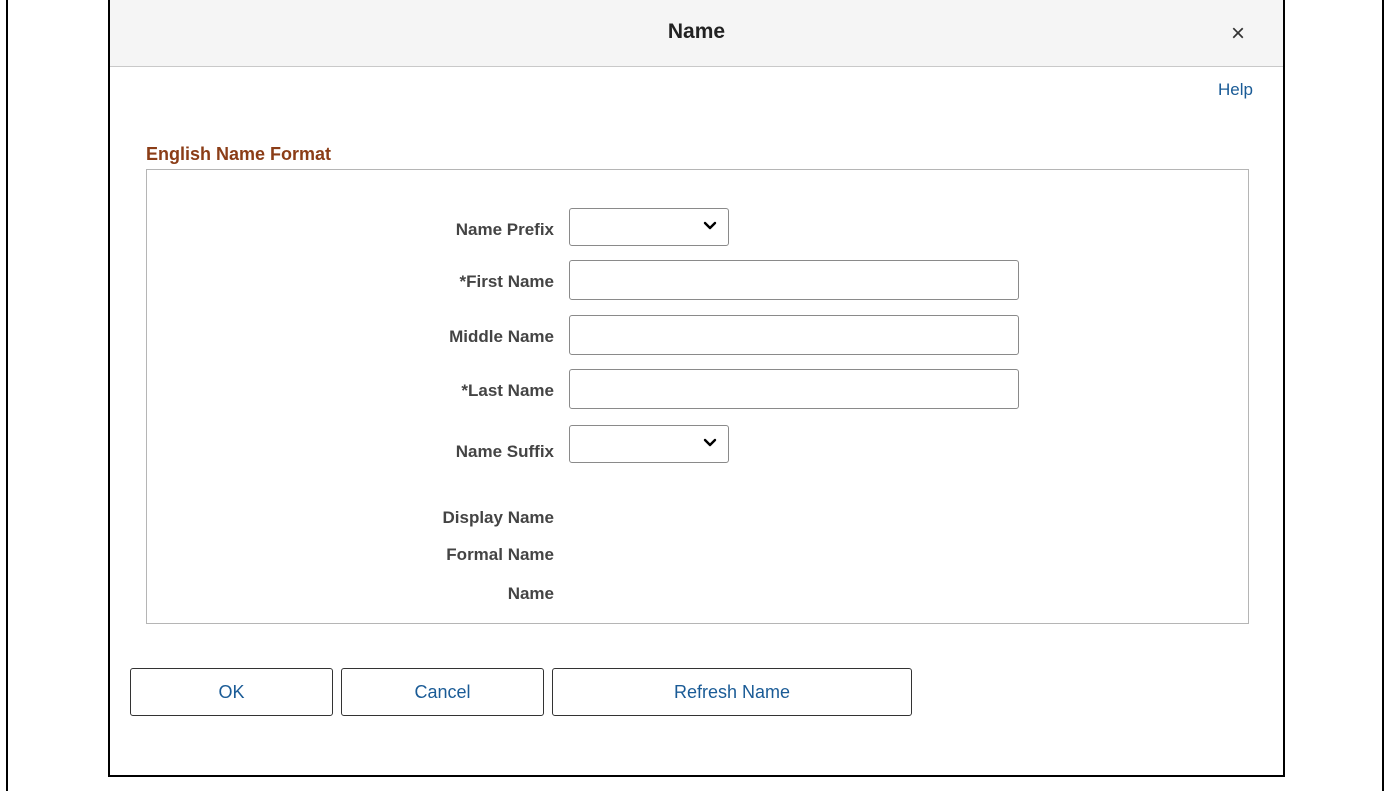  I want to click on background-edge-right, so click(1383, 395).